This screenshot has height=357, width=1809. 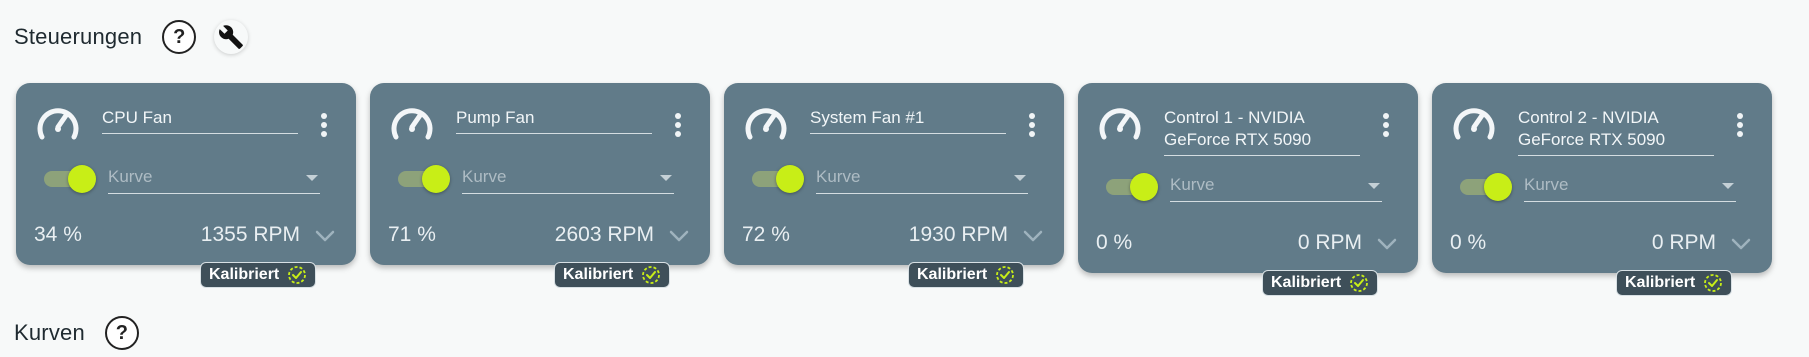 What do you see at coordinates (554, 120) in the screenshot?
I see `fan-name-input: Pump Fan` at bounding box center [554, 120].